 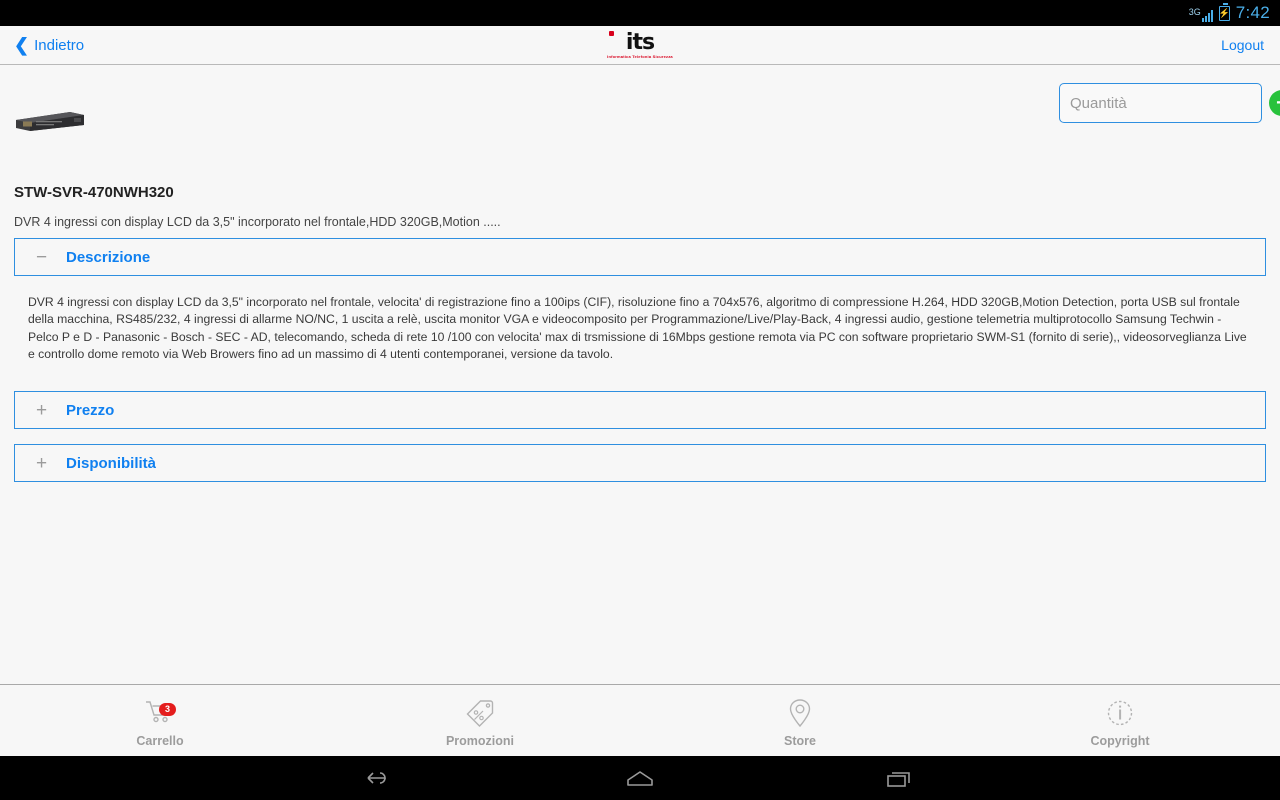 What do you see at coordinates (640, 13) in the screenshot?
I see `android-status-bar: 3G ⚡ 7:42` at bounding box center [640, 13].